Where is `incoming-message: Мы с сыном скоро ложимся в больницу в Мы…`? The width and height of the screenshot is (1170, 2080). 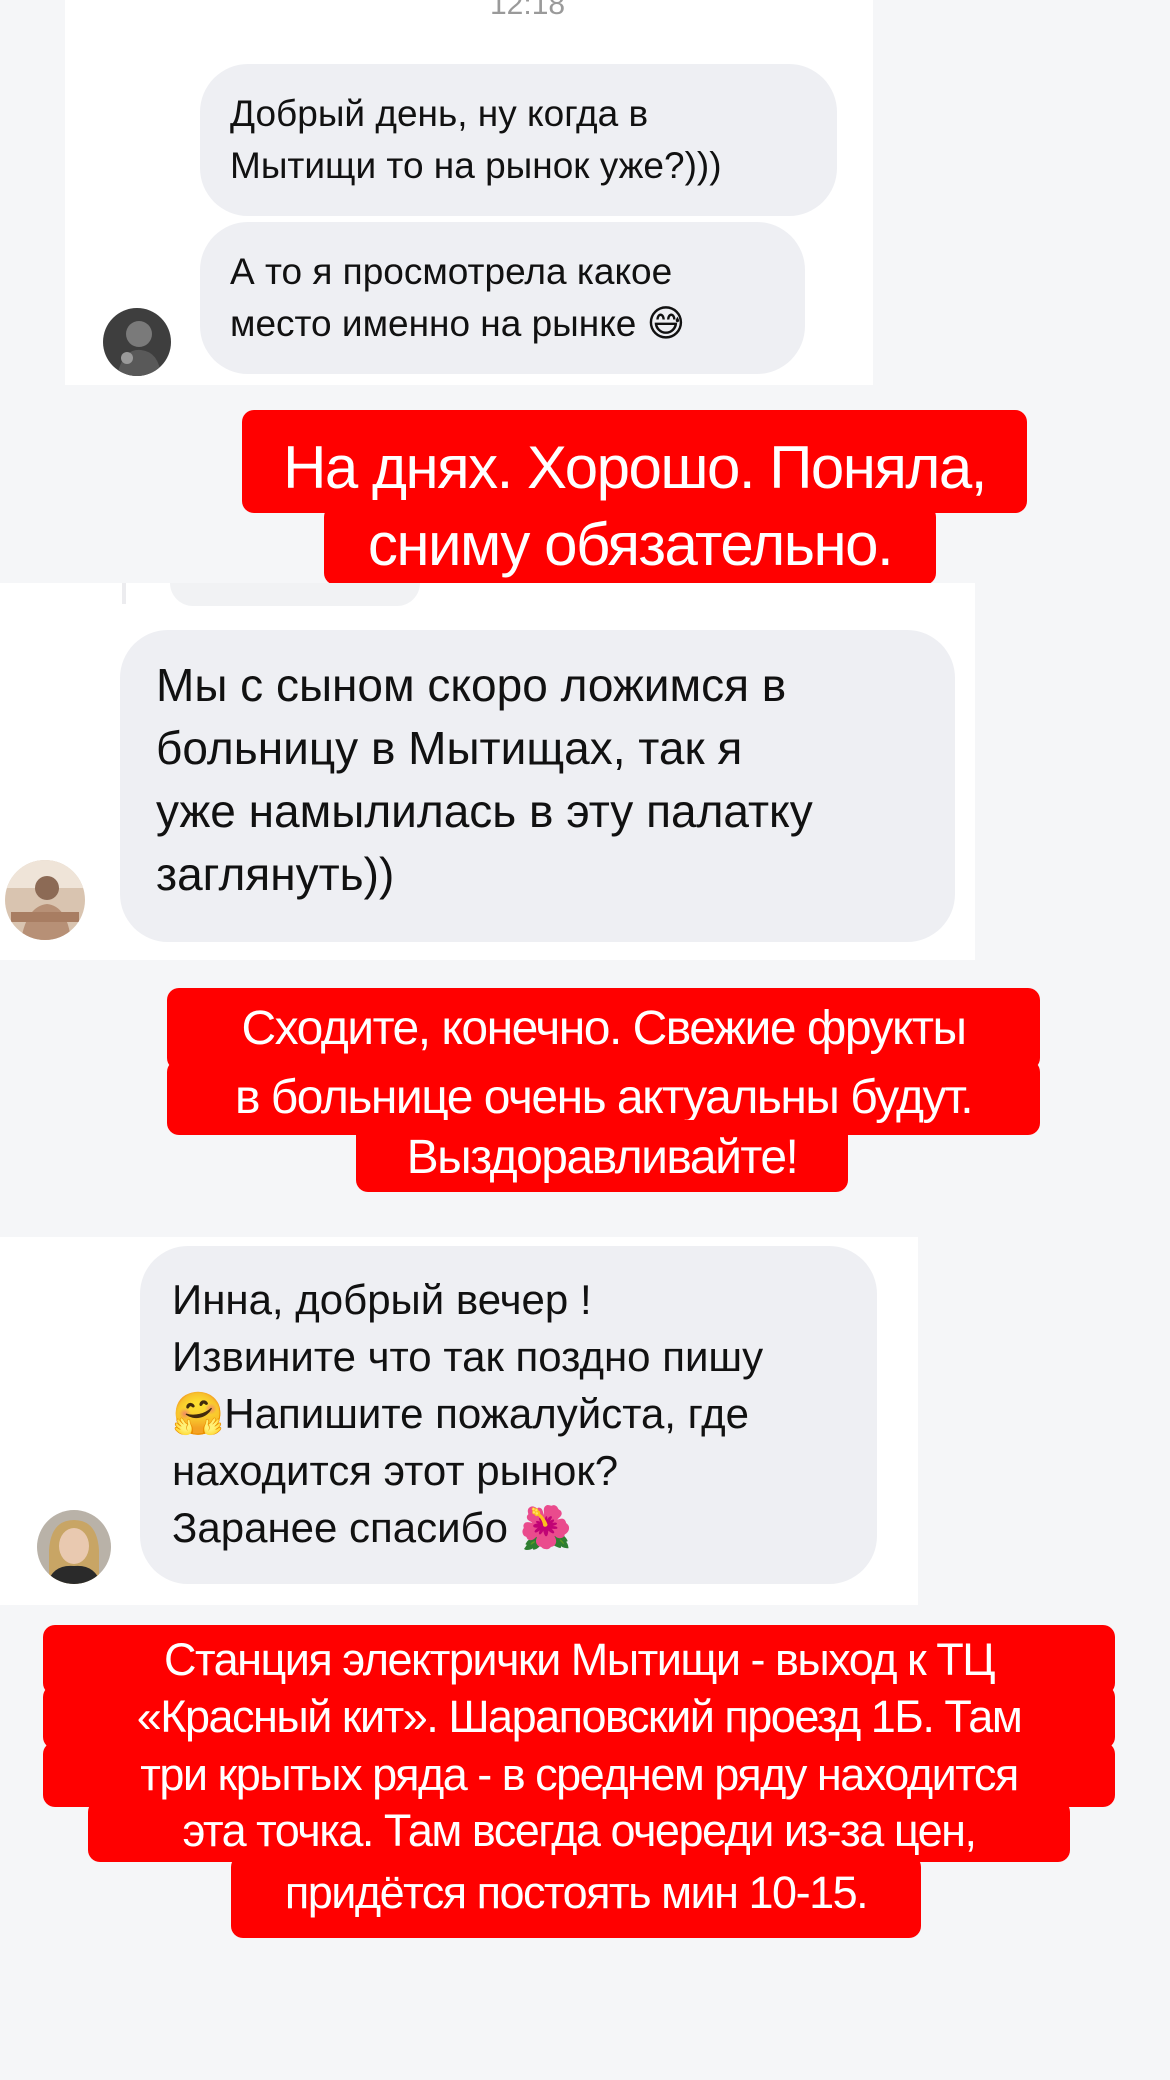 incoming-message: Мы с сыном скоро ложимся в больницу в Мы… is located at coordinates (537, 786).